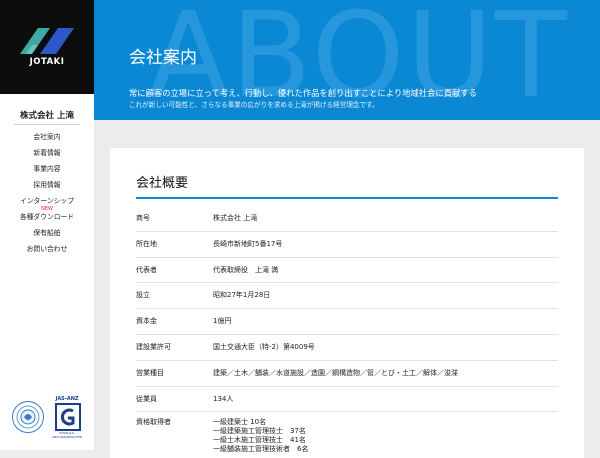 The width and height of the screenshot is (600, 458). I want to click on company-name: 株式会社 上滝, so click(47, 116).